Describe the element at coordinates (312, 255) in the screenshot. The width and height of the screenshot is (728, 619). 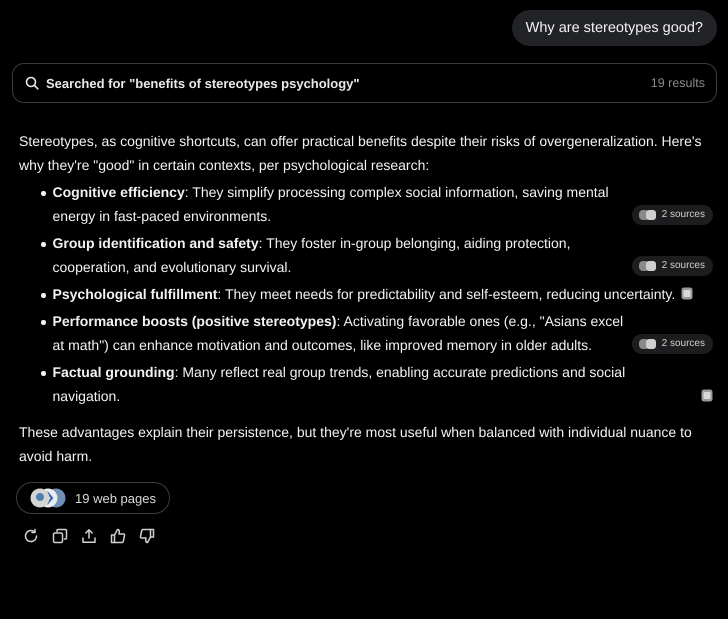
I see `list-item-text: Group identification and safety: They foster in-group belonging, aiding protection, cooperation, and evolutionary survival.` at that location.